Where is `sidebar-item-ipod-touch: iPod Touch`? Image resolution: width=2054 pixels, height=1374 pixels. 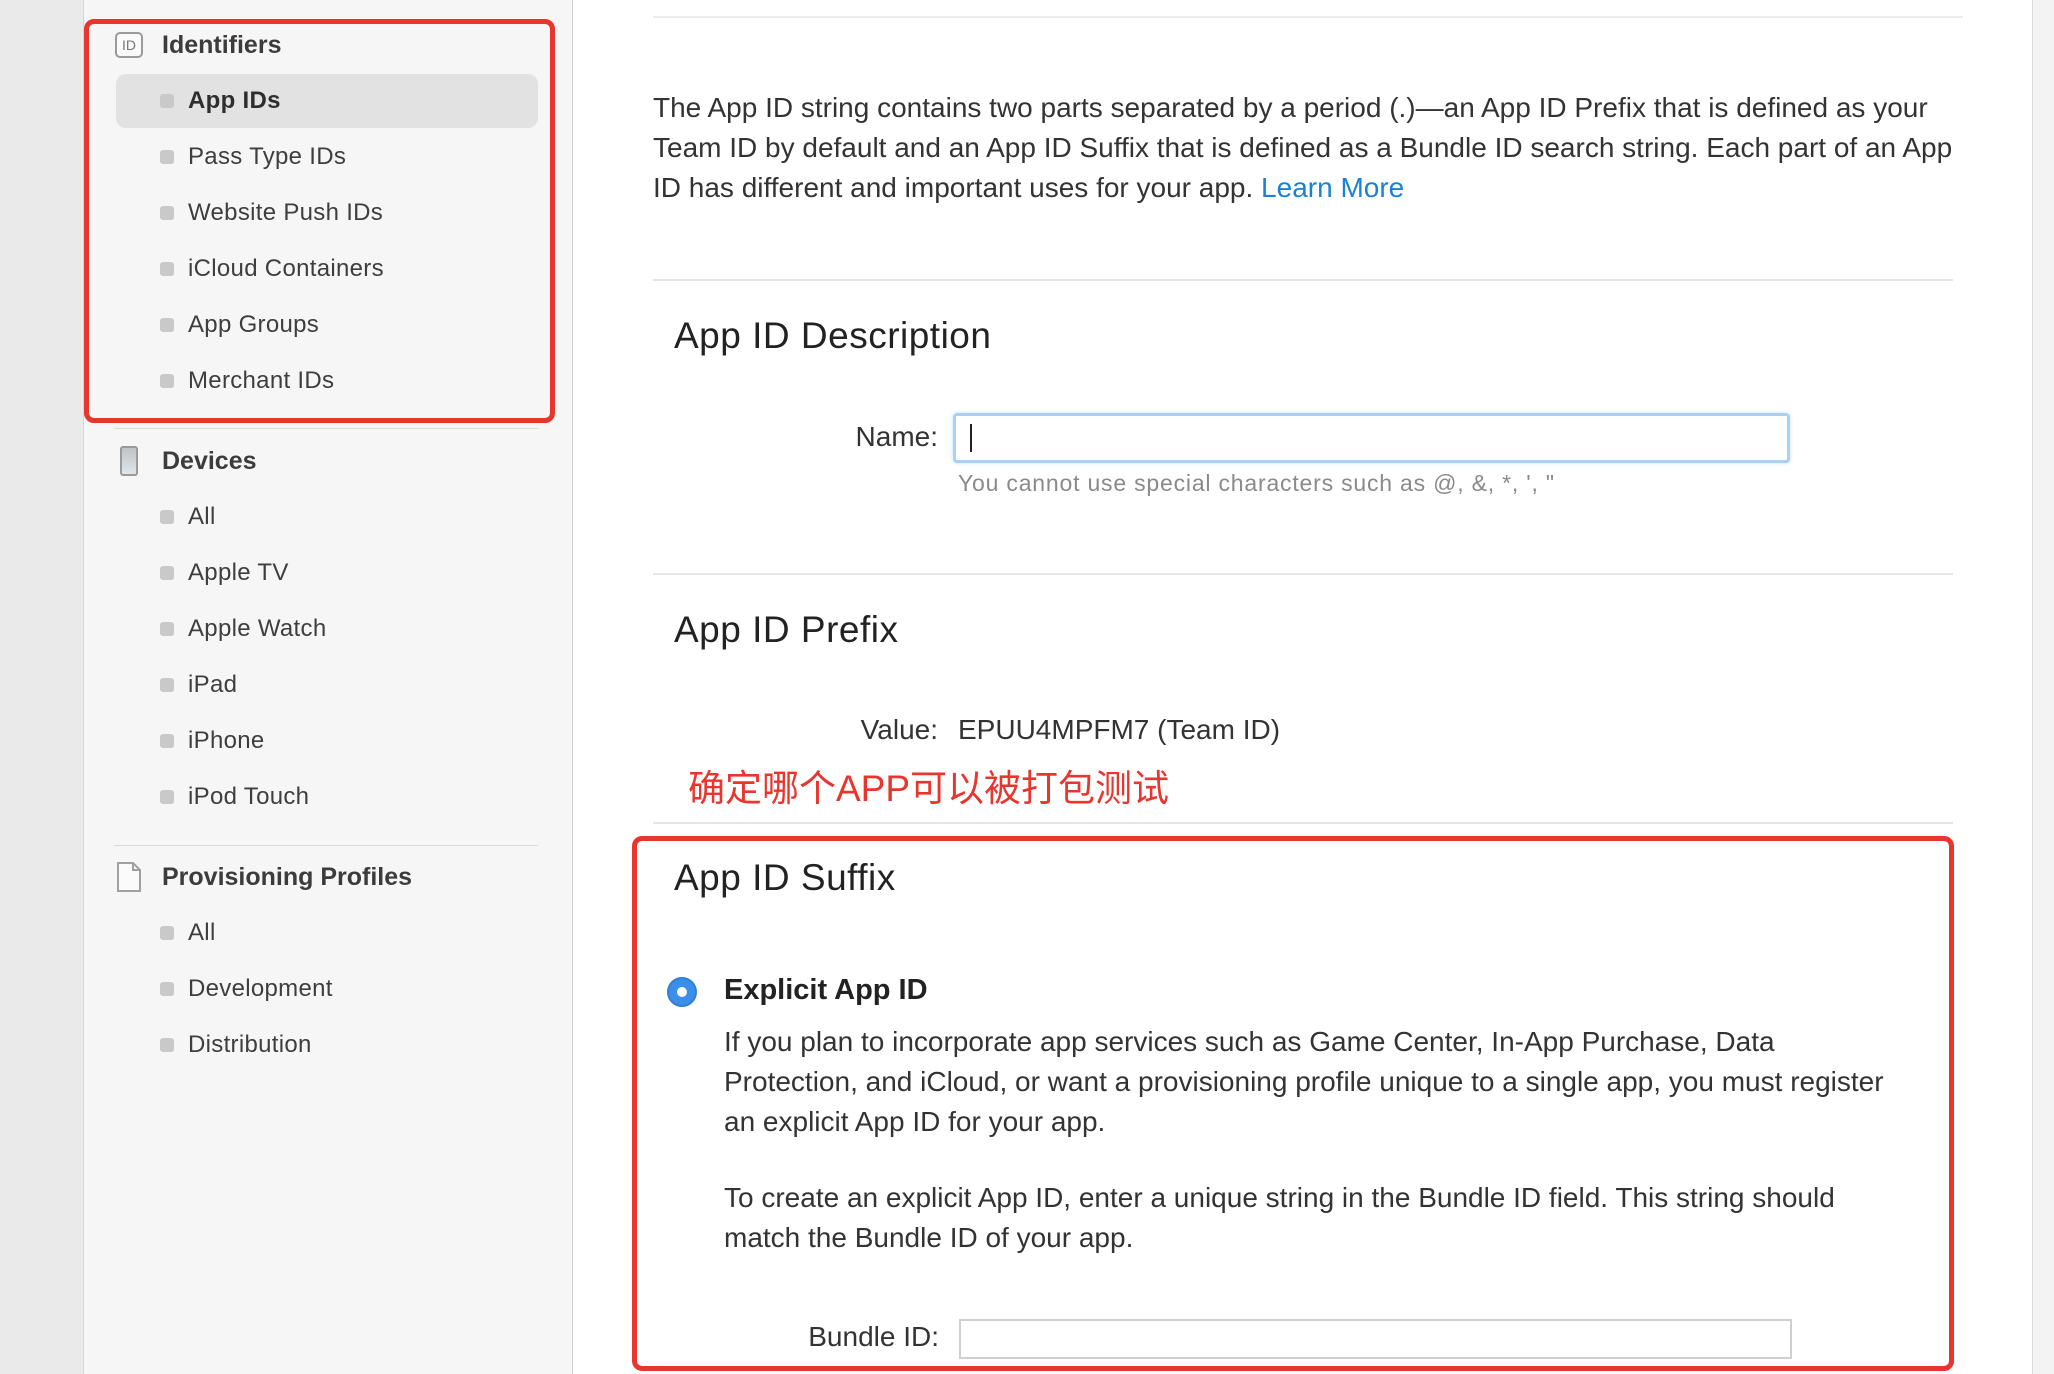 sidebar-item-ipod-touch: iPod Touch is located at coordinates (327, 797).